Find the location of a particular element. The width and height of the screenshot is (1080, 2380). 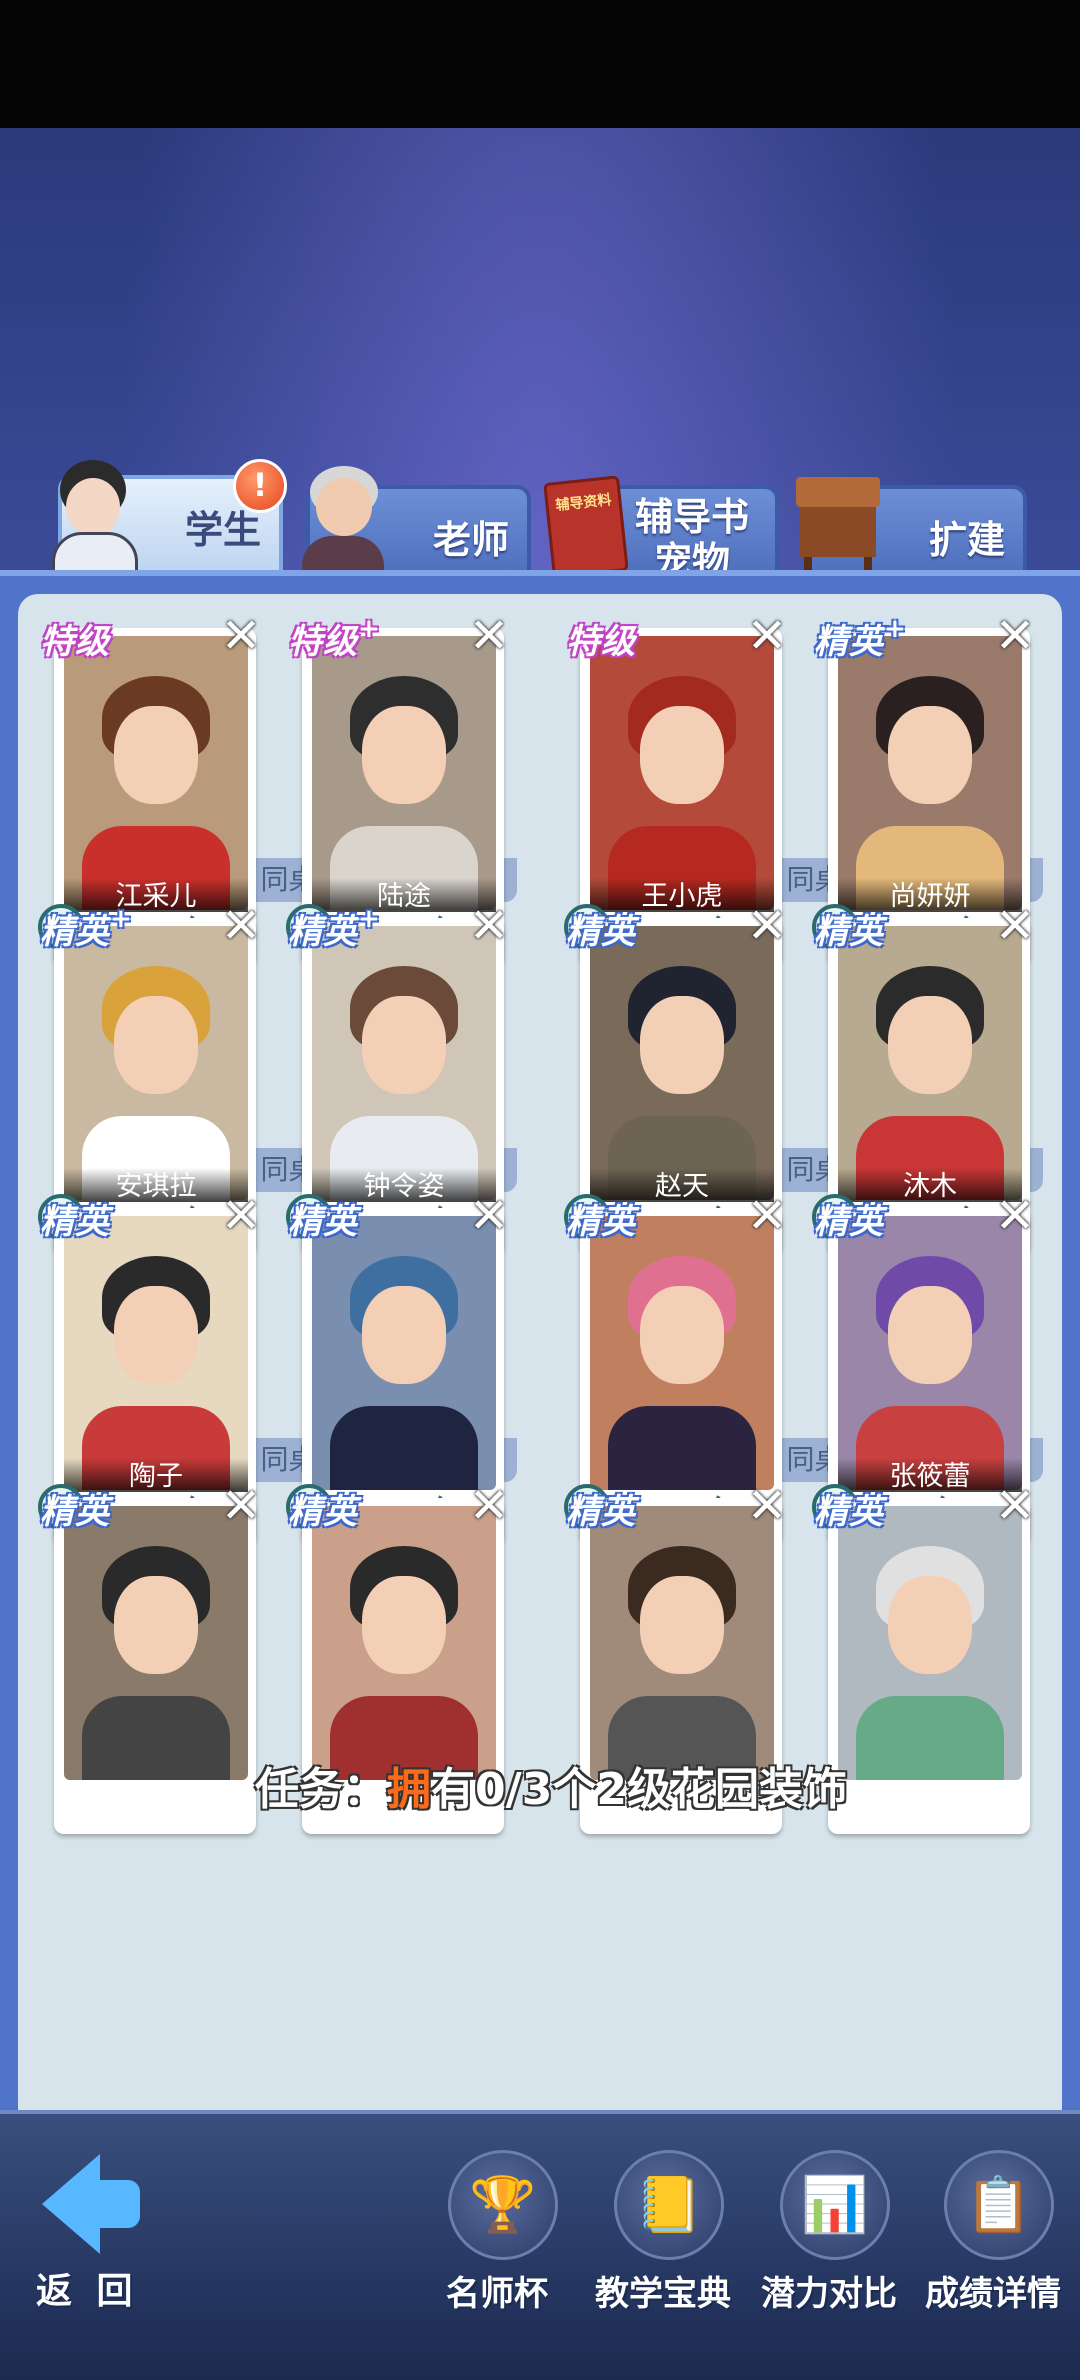

back-button: 返 回 is located at coordinates (95, 2229).